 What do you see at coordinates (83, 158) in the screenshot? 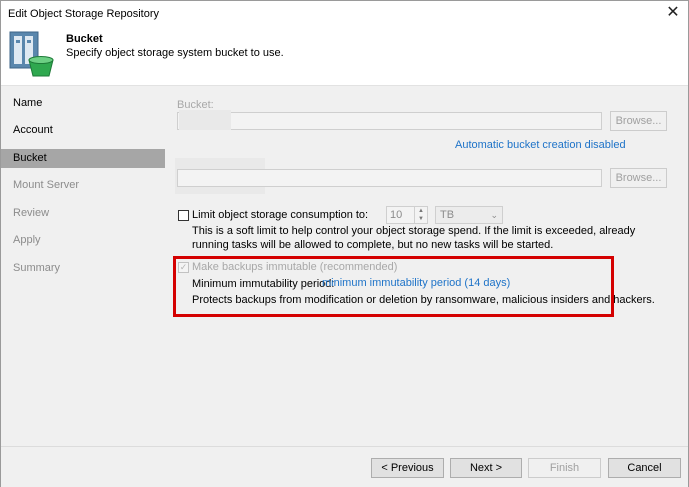
I see `sidebar-item-bucket: Bucket` at bounding box center [83, 158].